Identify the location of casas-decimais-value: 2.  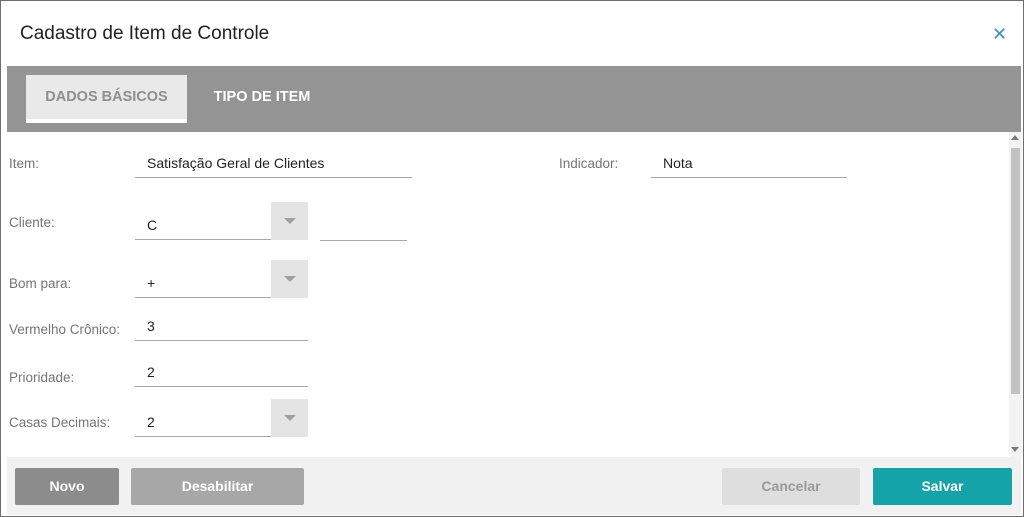
(151, 422).